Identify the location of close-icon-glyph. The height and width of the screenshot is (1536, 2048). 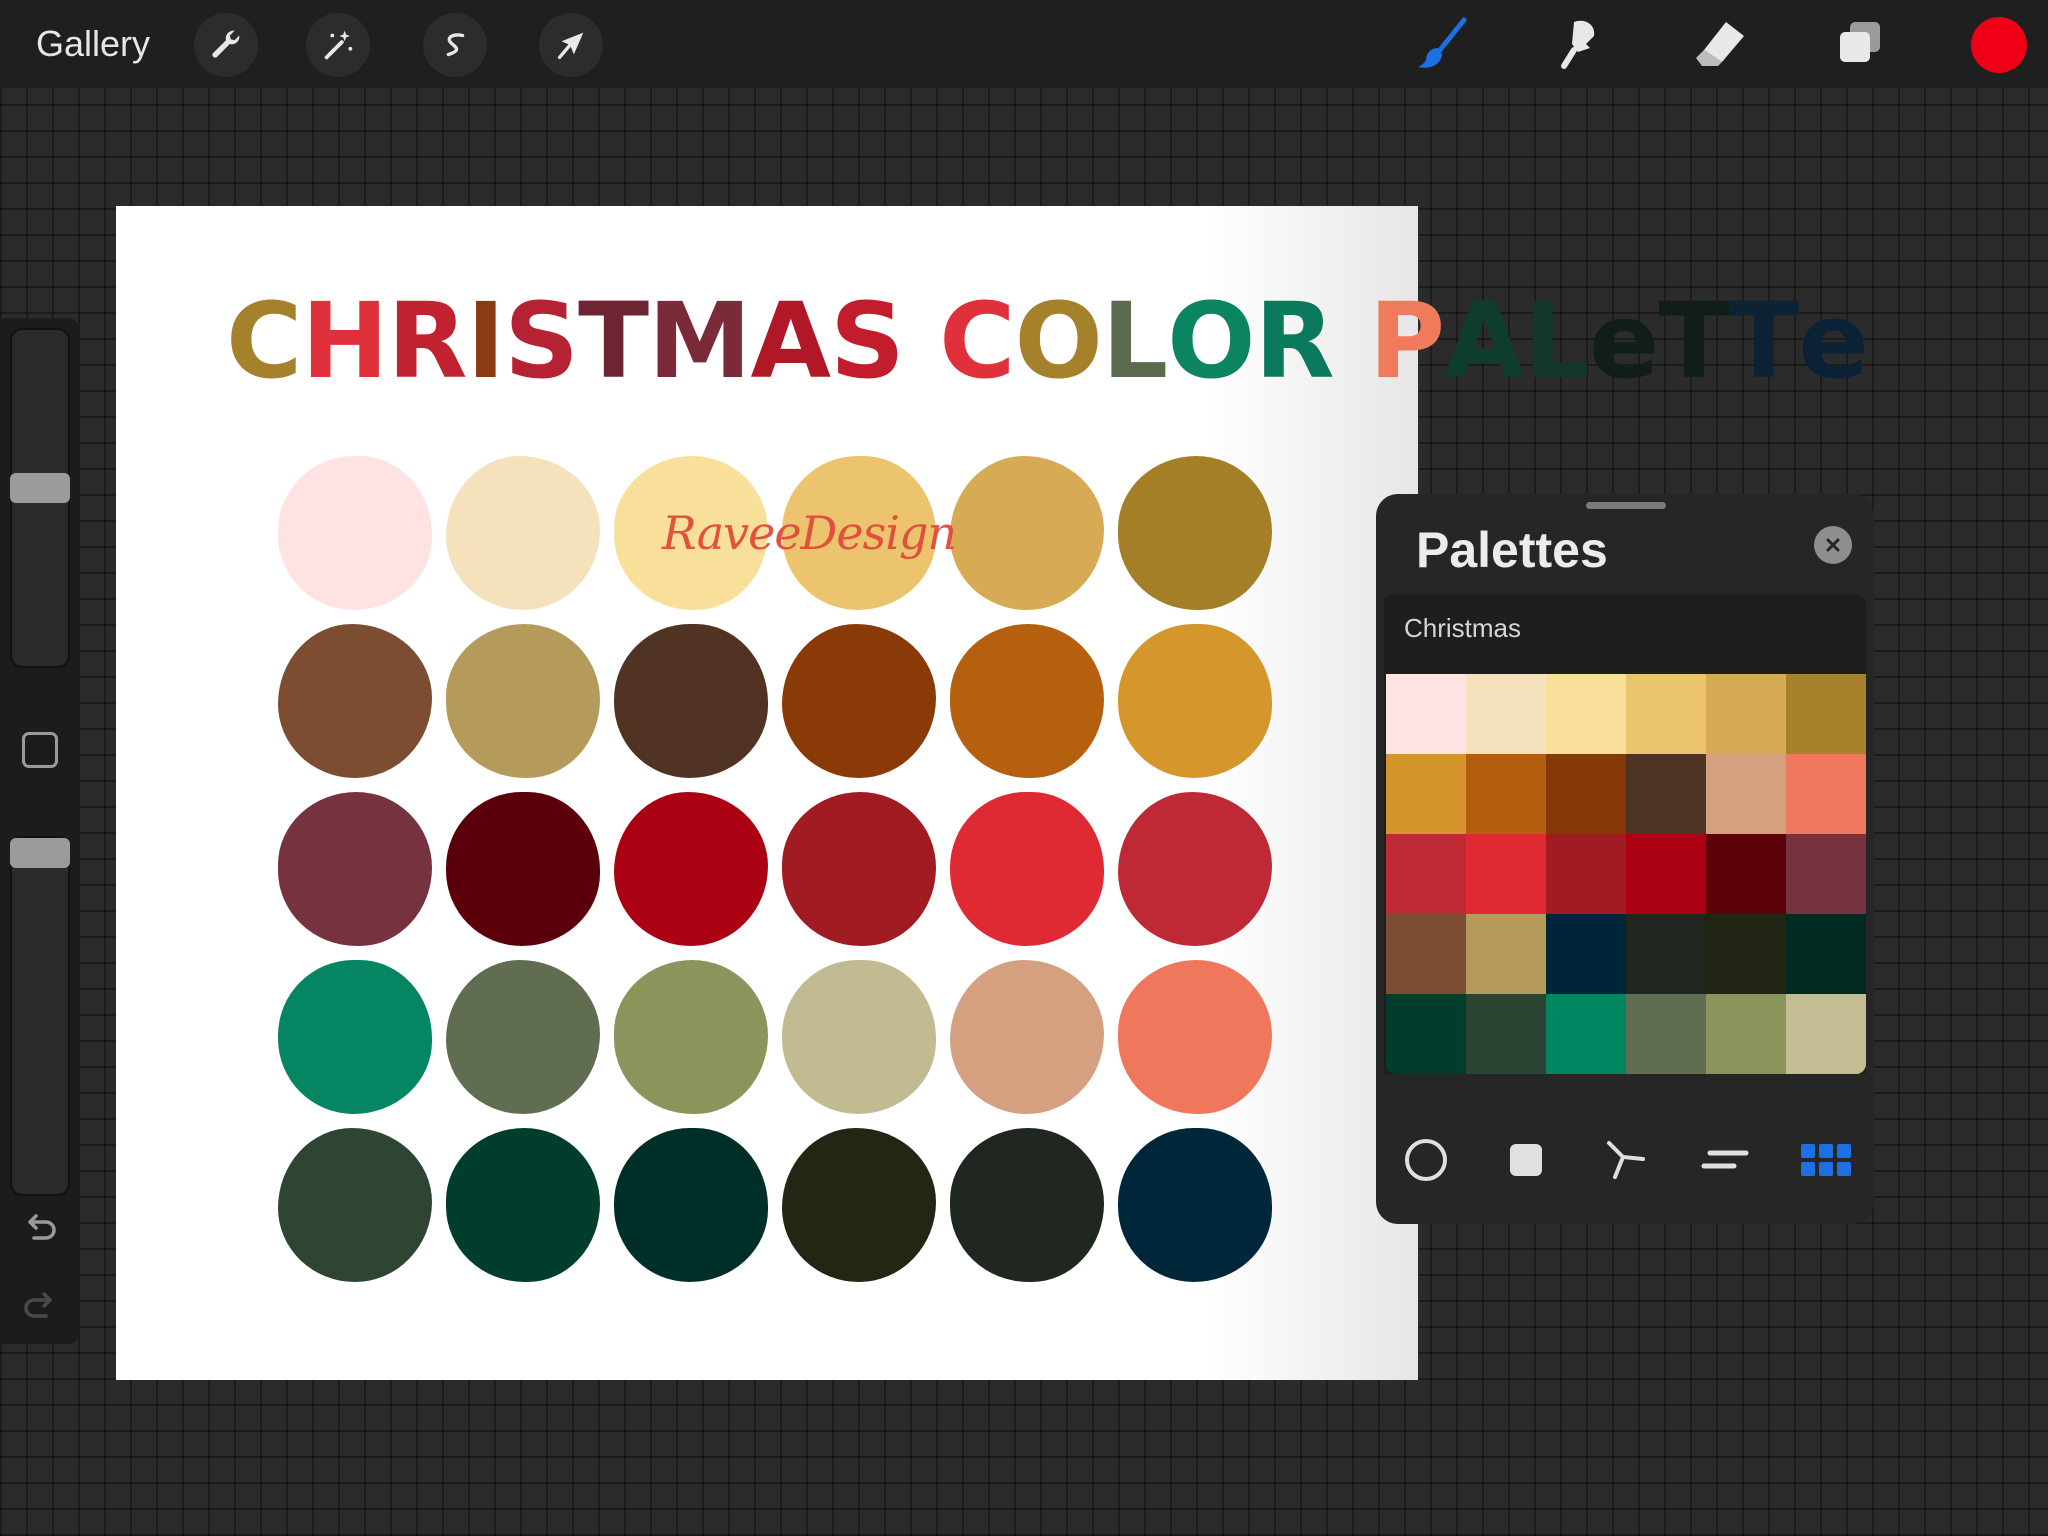
(1833, 545).